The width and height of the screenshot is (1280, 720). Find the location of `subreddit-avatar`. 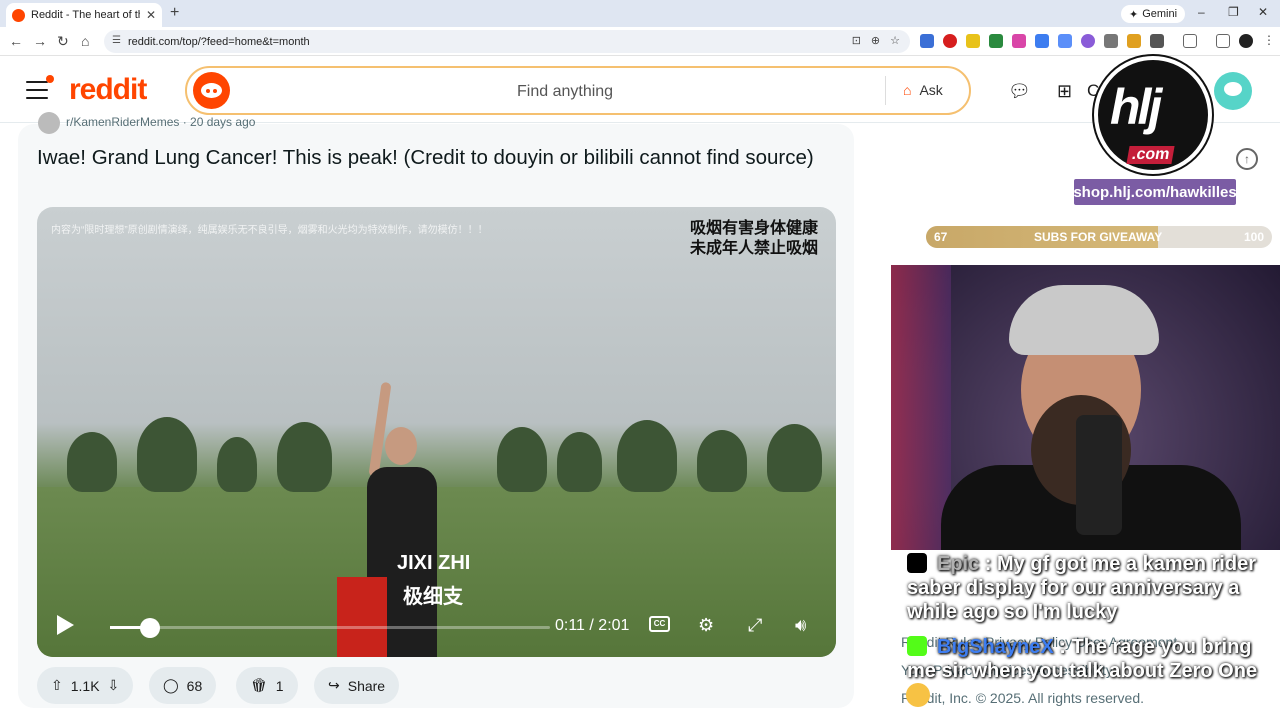

subreddit-avatar is located at coordinates (49, 123).